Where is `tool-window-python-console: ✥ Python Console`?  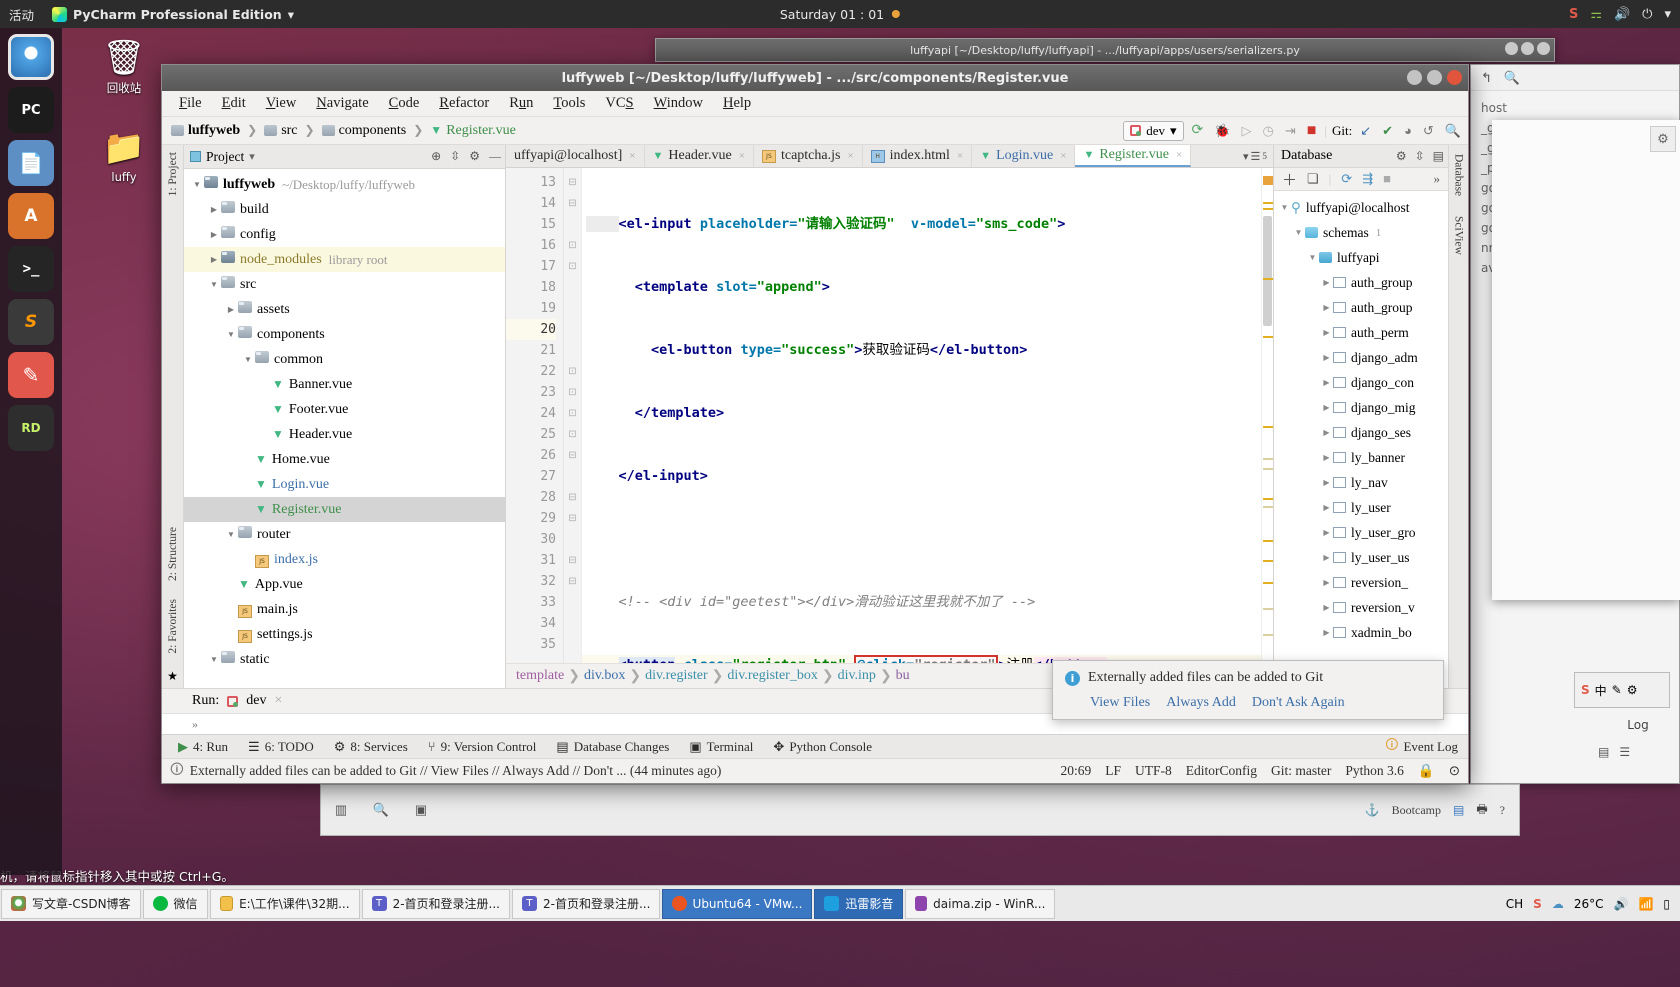
tool-window-python-console: ✥ Python Console is located at coordinates (822, 747).